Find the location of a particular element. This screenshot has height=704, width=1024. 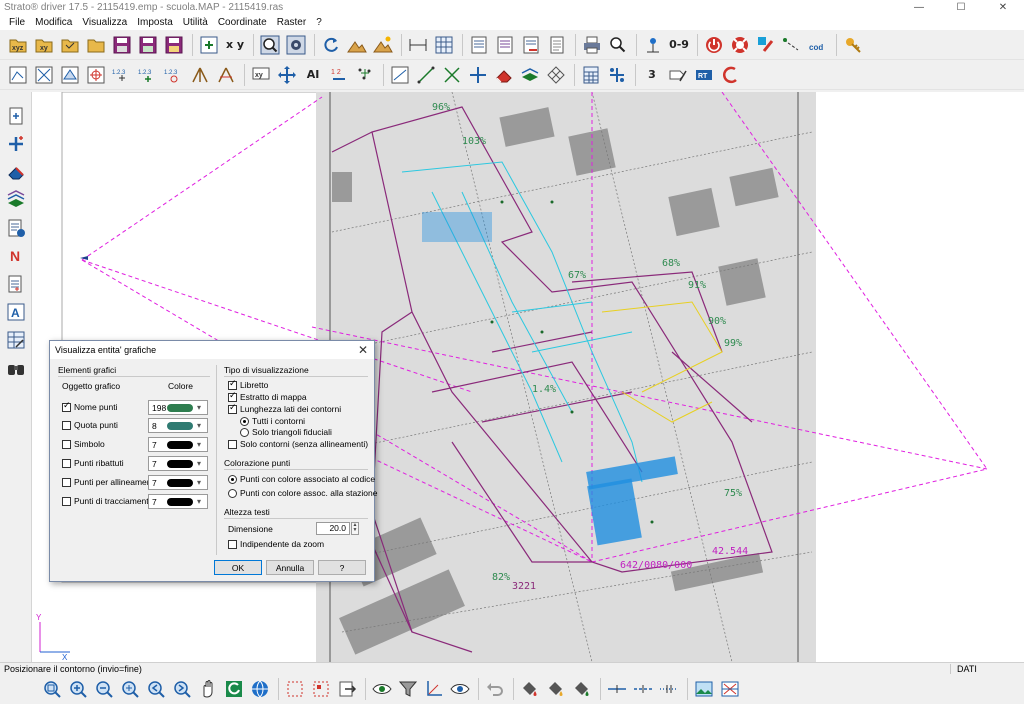

dimension-input: 20.0 is located at coordinates (333, 528).